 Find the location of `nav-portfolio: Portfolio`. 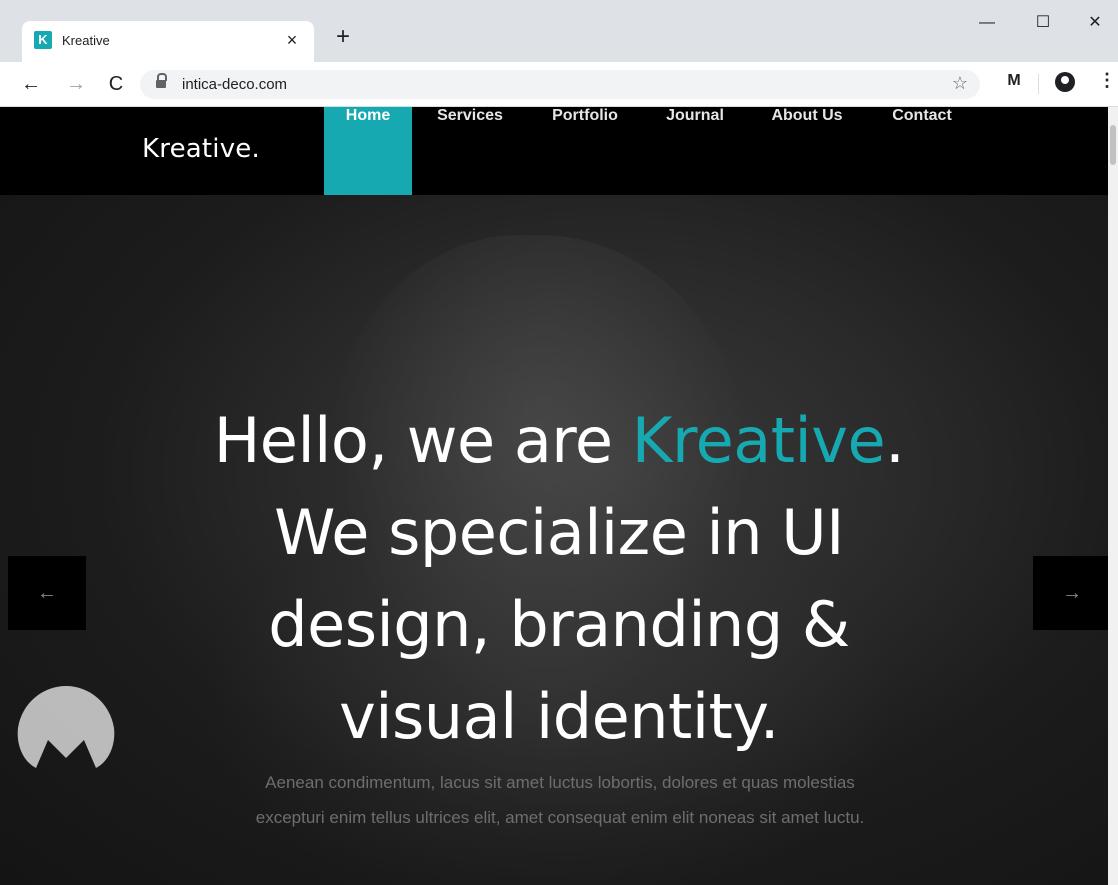

nav-portfolio: Portfolio is located at coordinates (585, 151).